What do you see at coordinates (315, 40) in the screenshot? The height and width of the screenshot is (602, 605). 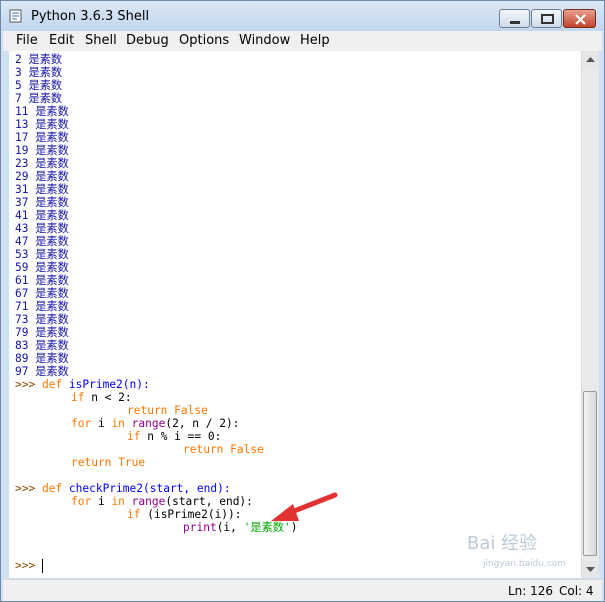 I see `menu-help: Help` at bounding box center [315, 40].